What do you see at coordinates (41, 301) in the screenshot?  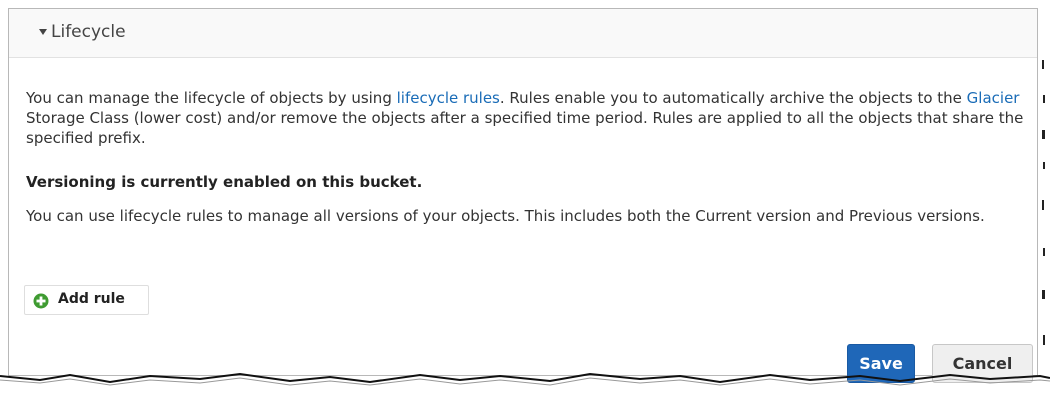 I see `plus-circle-icon` at bounding box center [41, 301].